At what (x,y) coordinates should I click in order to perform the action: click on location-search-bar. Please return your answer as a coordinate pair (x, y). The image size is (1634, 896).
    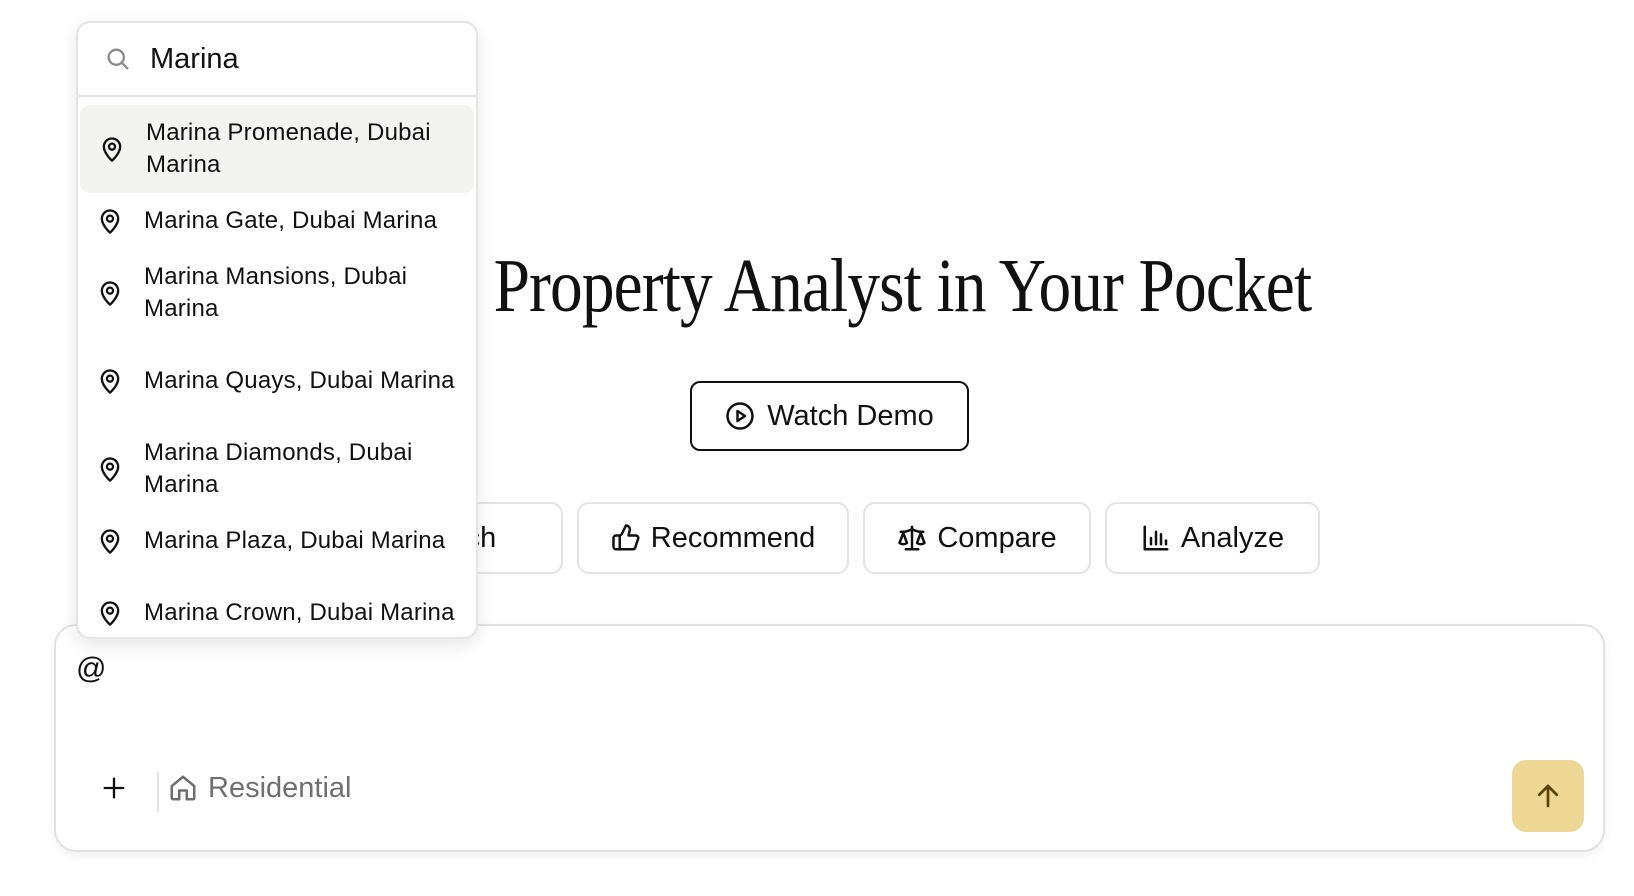
    Looking at the image, I should click on (277, 60).